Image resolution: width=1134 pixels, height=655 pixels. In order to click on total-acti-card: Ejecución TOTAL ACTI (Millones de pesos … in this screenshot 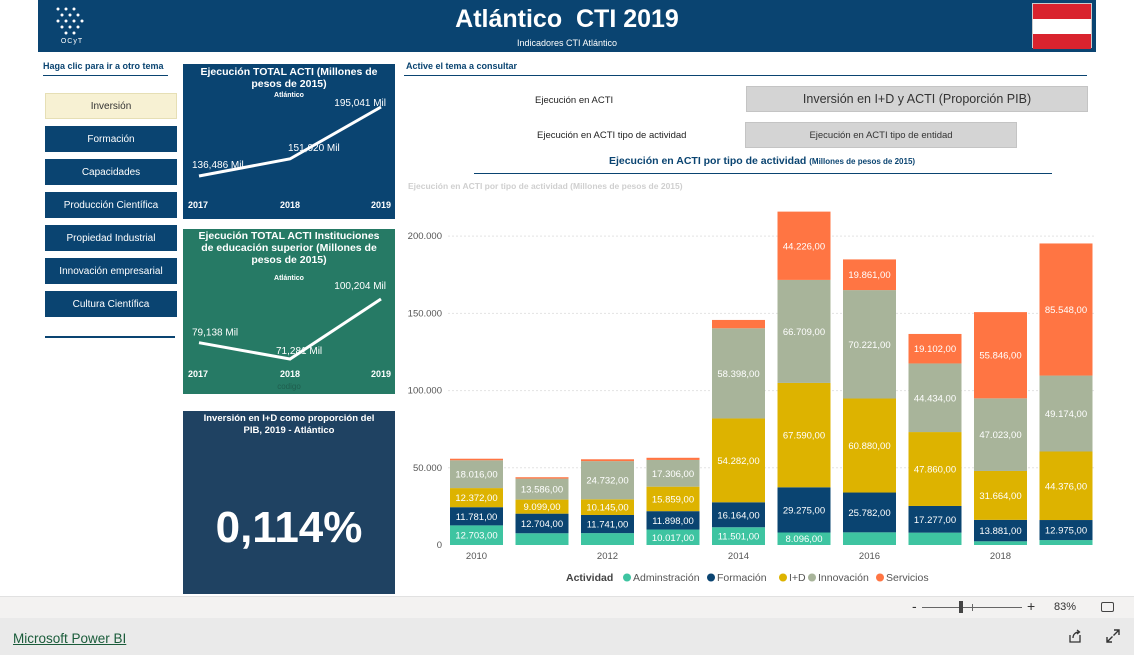, I will do `click(289, 141)`.